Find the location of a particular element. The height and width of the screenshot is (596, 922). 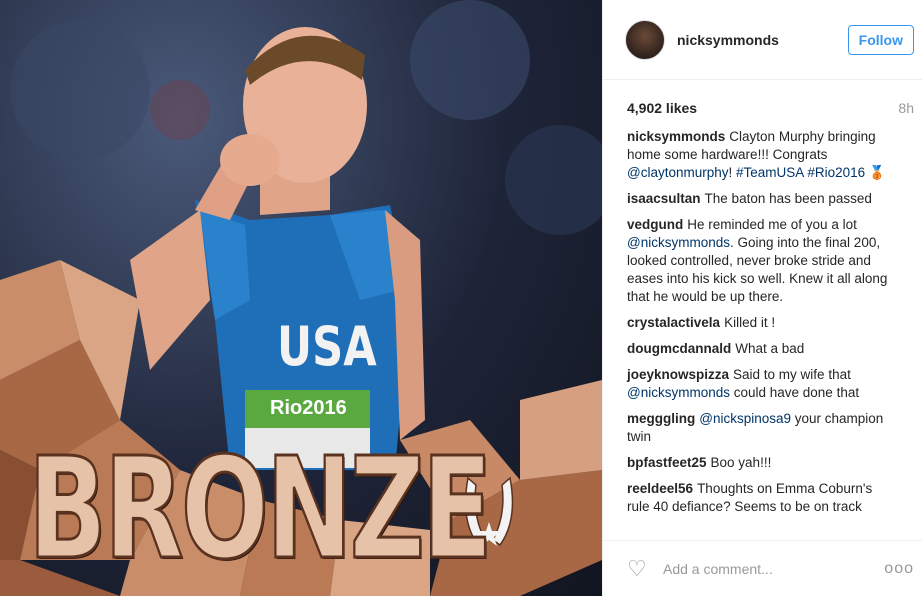

comment-text: Said to my wife that is located at coordinates (792, 374).